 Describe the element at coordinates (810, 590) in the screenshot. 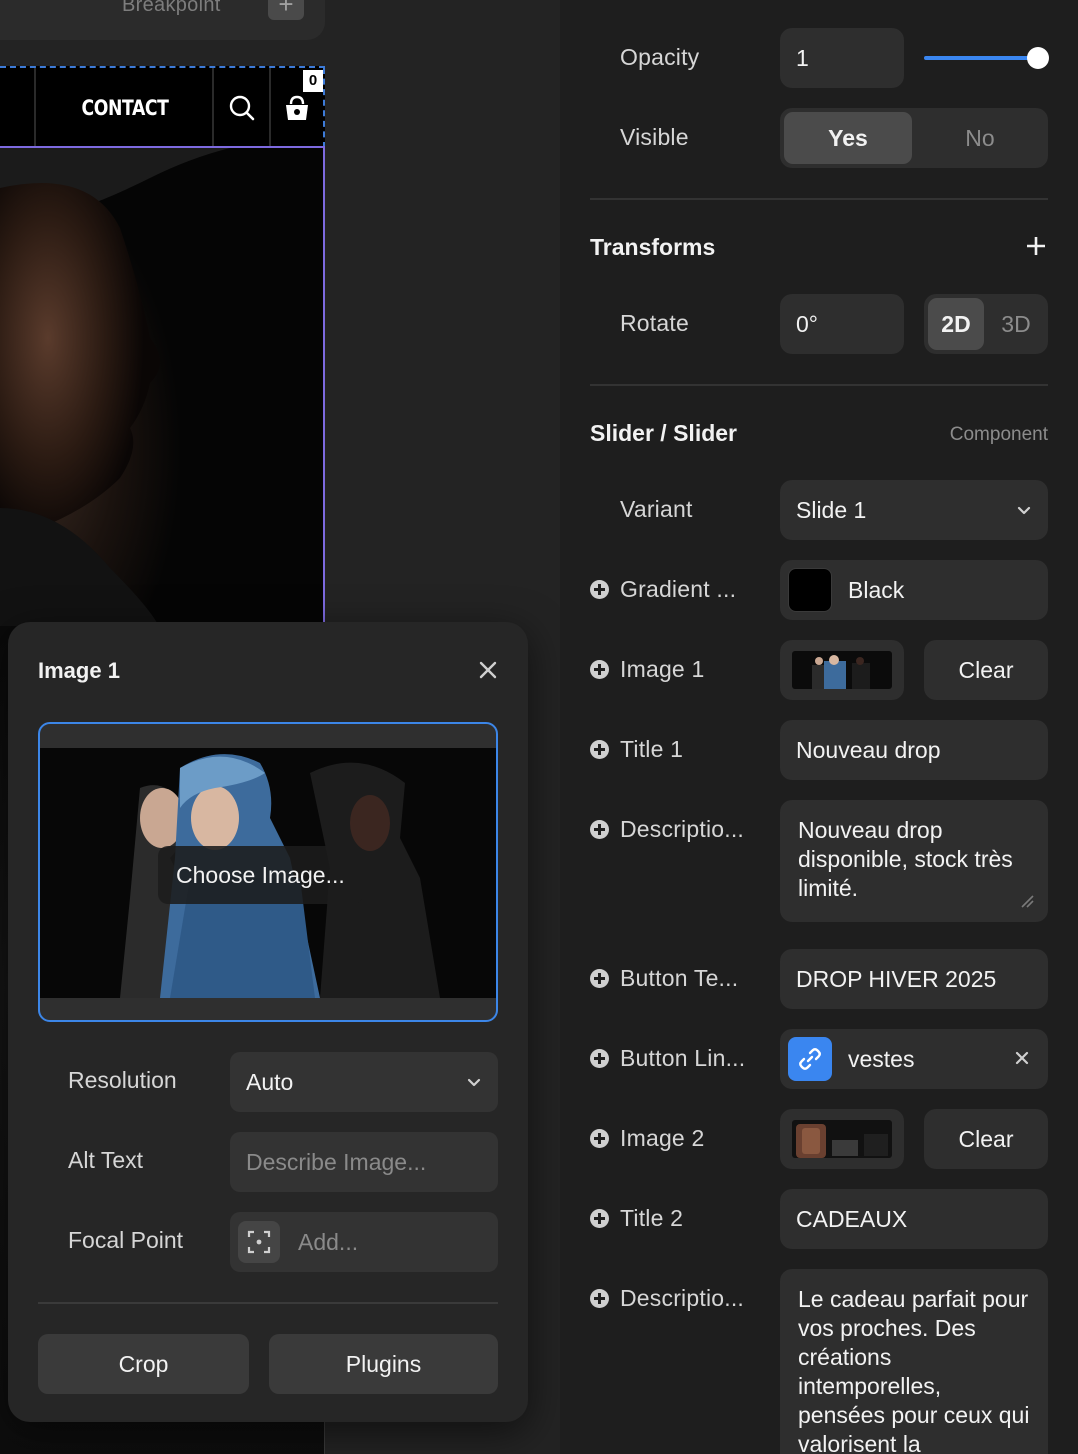

I see `color-swatch` at that location.